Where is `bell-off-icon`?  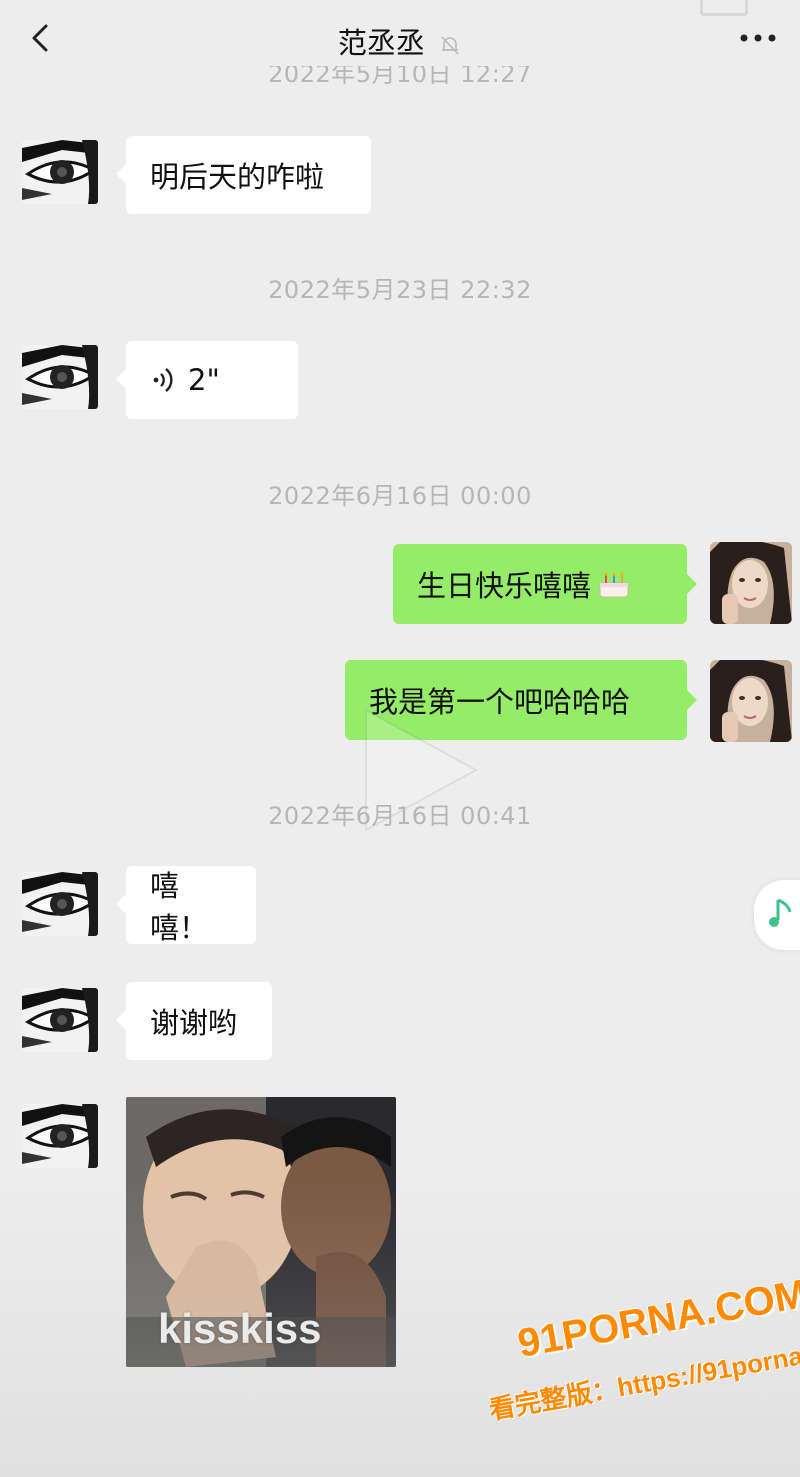 bell-off-icon is located at coordinates (450, 45).